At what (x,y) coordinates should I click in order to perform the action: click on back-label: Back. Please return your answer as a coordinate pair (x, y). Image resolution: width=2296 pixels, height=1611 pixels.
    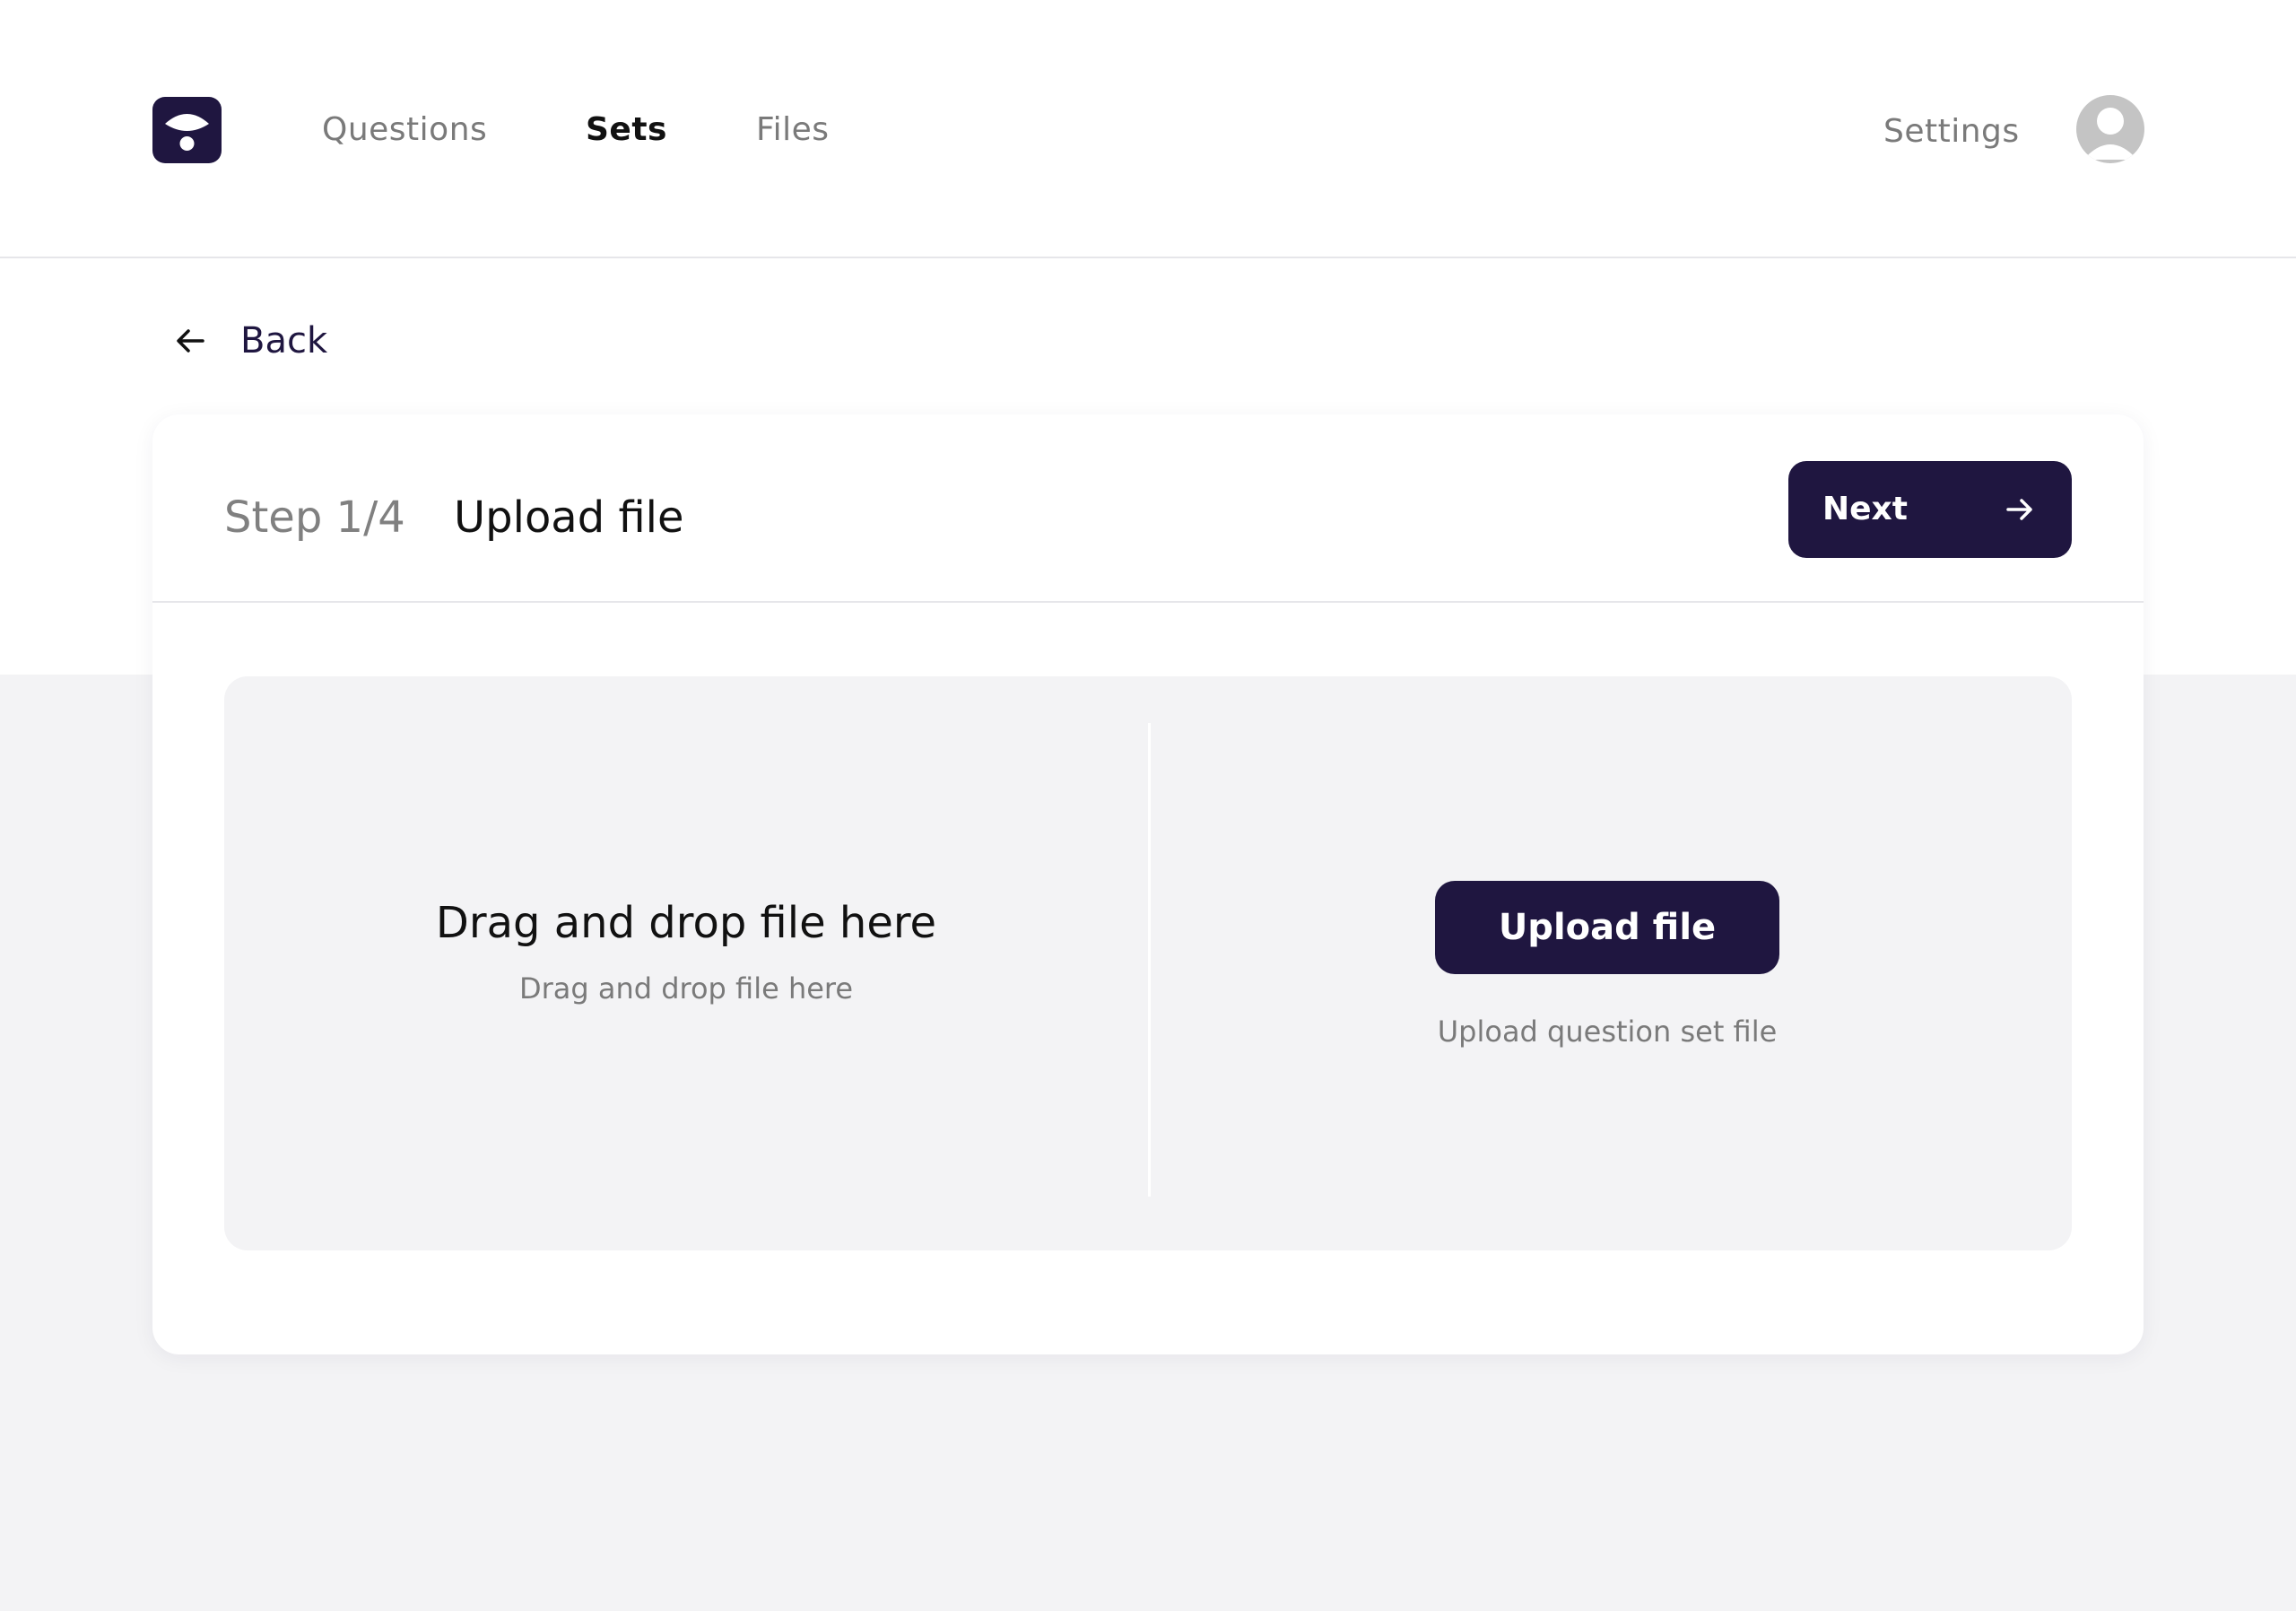
    Looking at the image, I should click on (284, 340).